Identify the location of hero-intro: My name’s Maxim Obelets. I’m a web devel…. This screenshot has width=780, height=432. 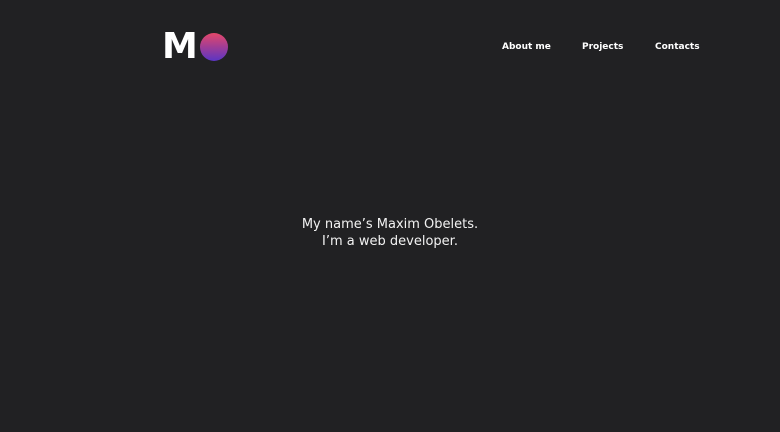
(390, 233).